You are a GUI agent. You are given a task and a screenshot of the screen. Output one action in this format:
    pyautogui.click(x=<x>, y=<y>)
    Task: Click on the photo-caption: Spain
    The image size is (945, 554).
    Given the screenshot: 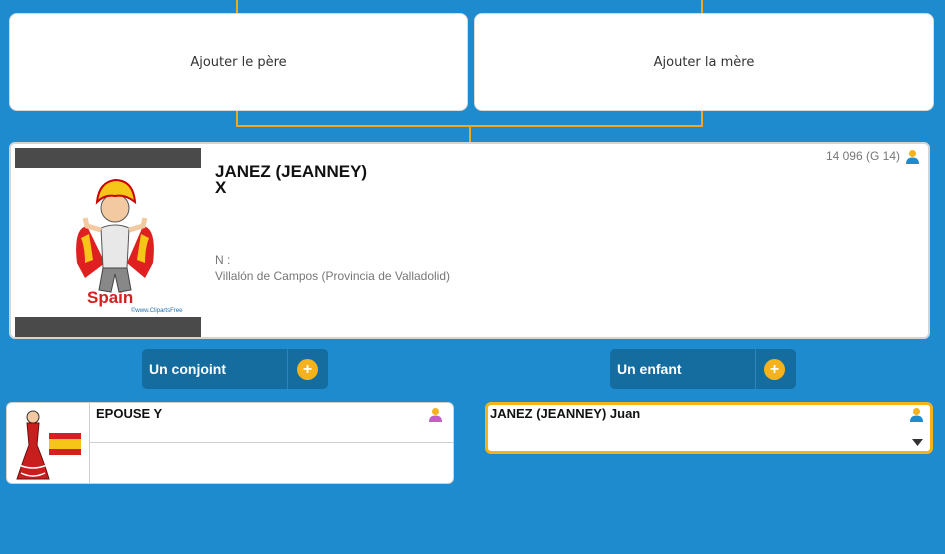 What is the action you would take?
    pyautogui.click(x=110, y=297)
    